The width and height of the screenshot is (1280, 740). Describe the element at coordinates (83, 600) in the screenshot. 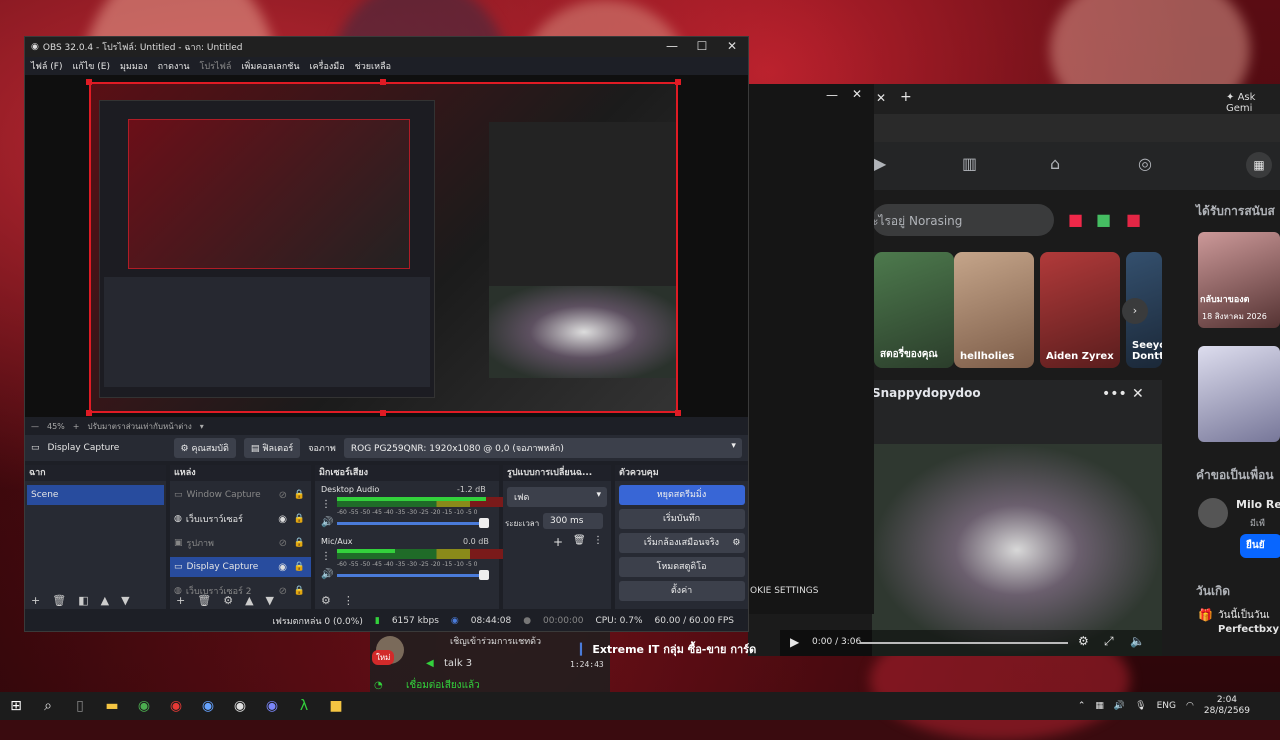

I see `filter-icon: ◧` at that location.